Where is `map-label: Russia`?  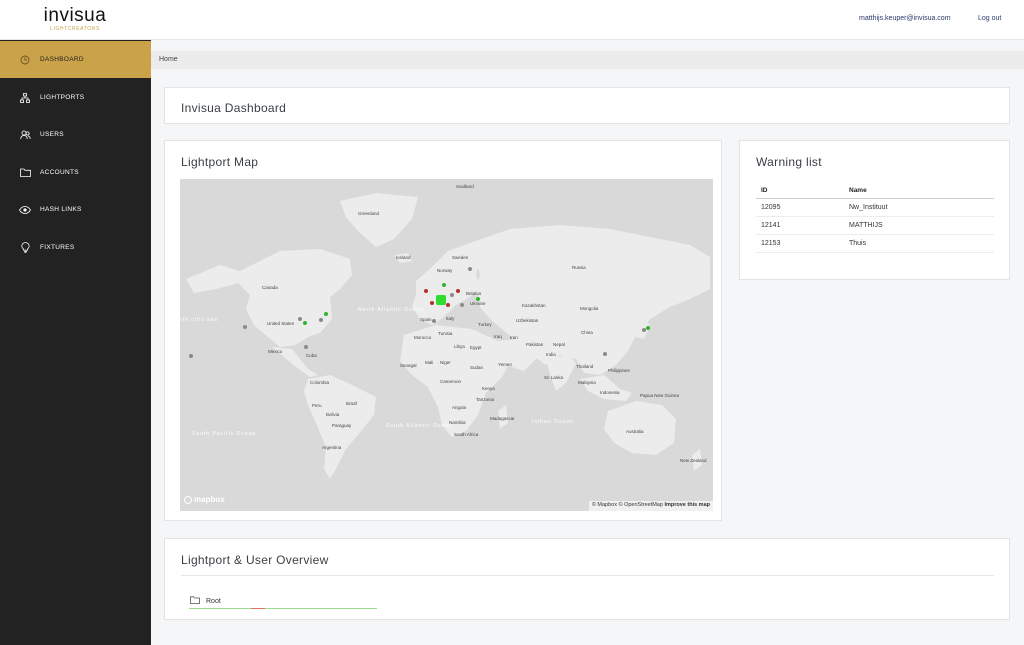
map-label: Russia is located at coordinates (579, 267).